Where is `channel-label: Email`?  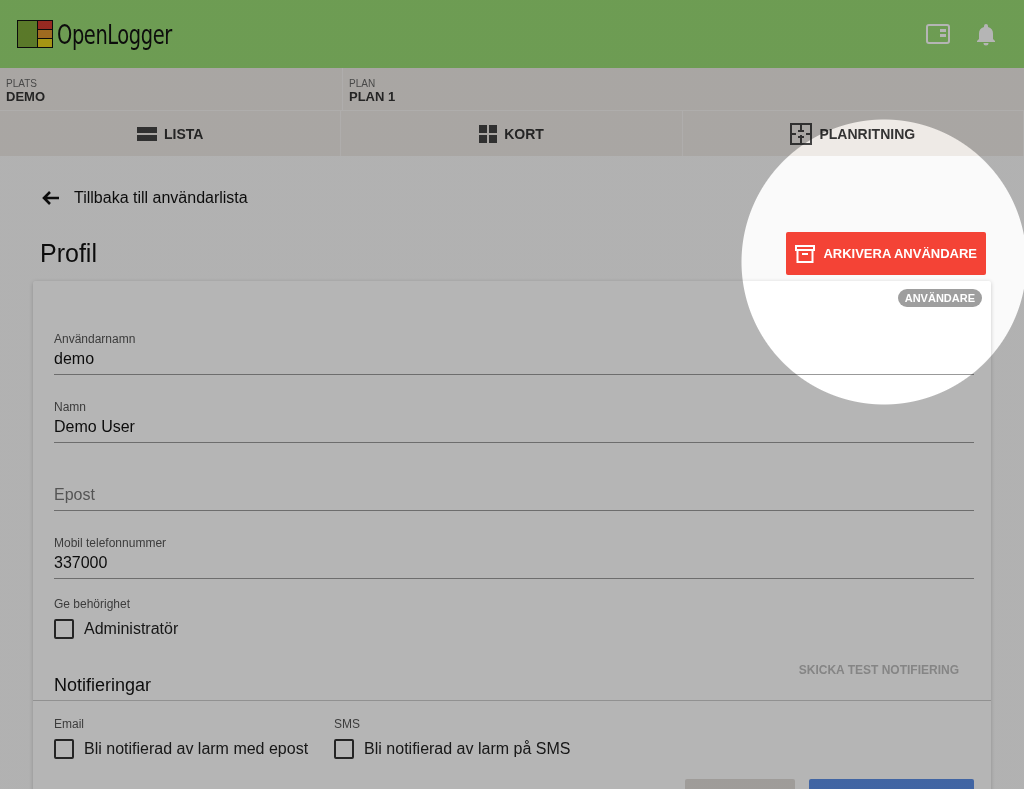 channel-label: Email is located at coordinates (69, 724).